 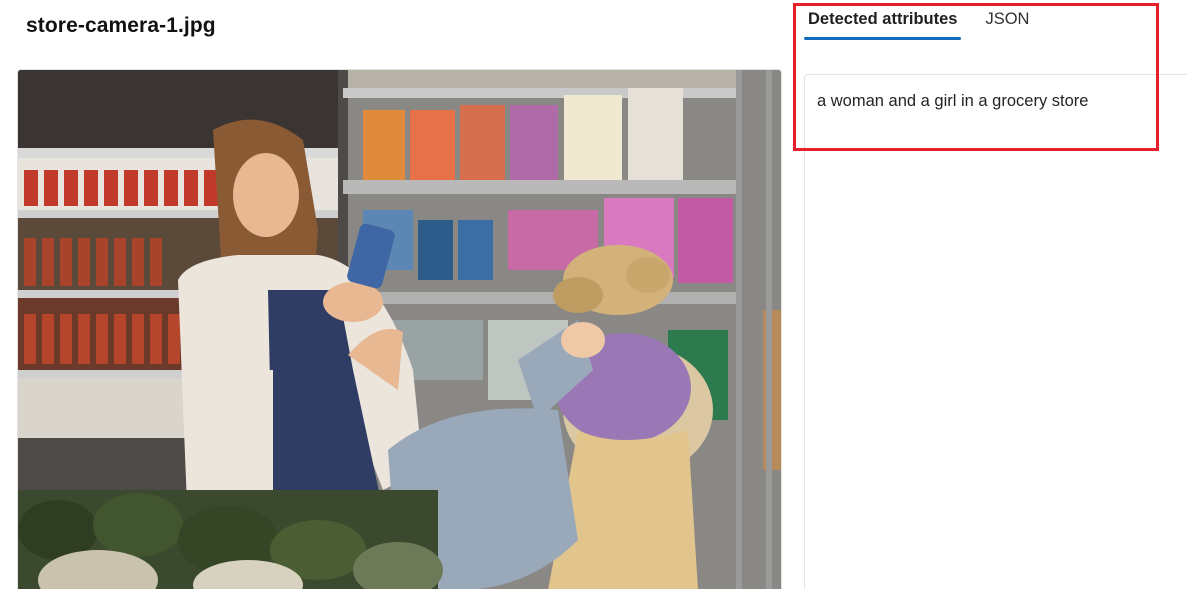 I want to click on result-tabs: Detected attributes JSON, so click(x=916, y=24).